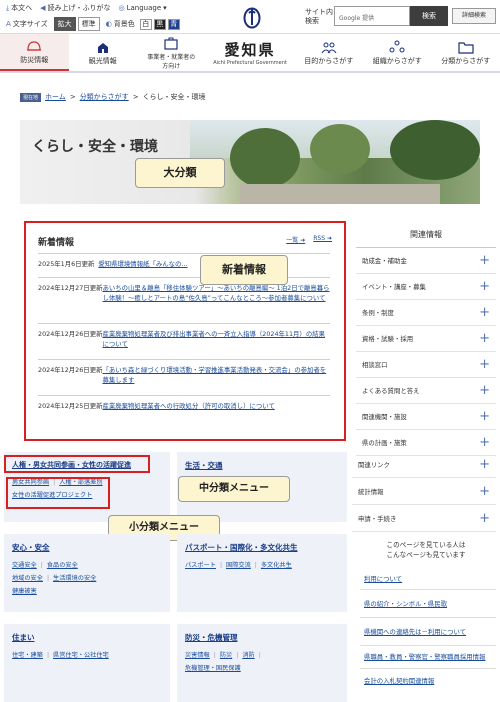  What do you see at coordinates (34, 52) in the screenshot?
I see `nav-disaster-info: 防災情報` at bounding box center [34, 52].